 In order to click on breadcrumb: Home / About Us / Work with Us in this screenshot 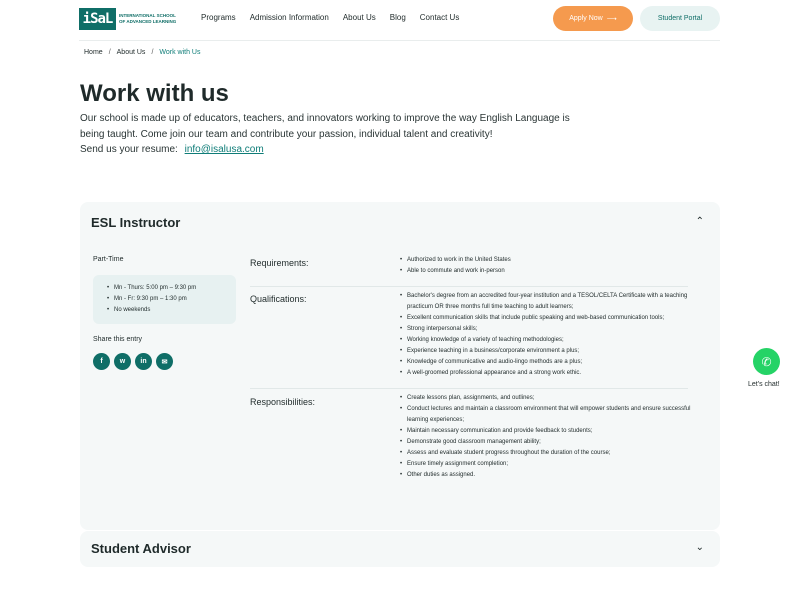, I will do `click(142, 52)`.